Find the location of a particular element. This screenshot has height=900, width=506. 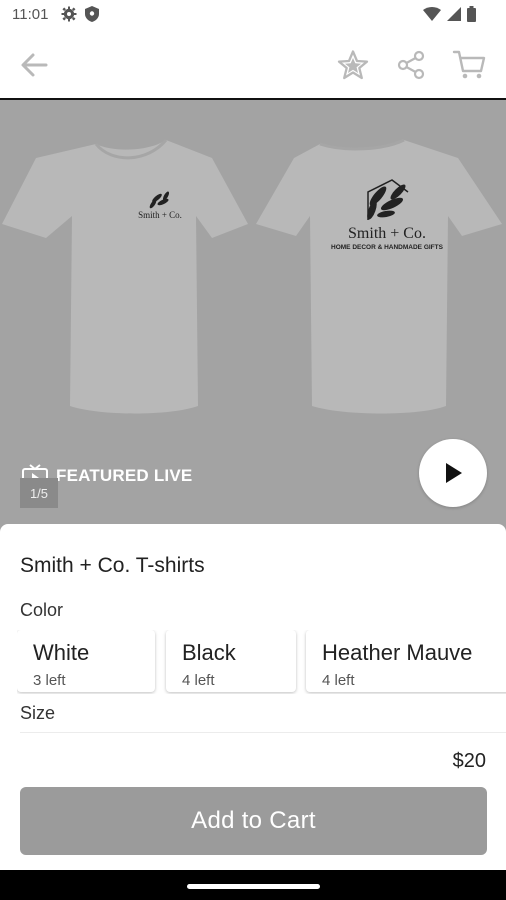

status-icons-right is located at coordinates (449, 14).